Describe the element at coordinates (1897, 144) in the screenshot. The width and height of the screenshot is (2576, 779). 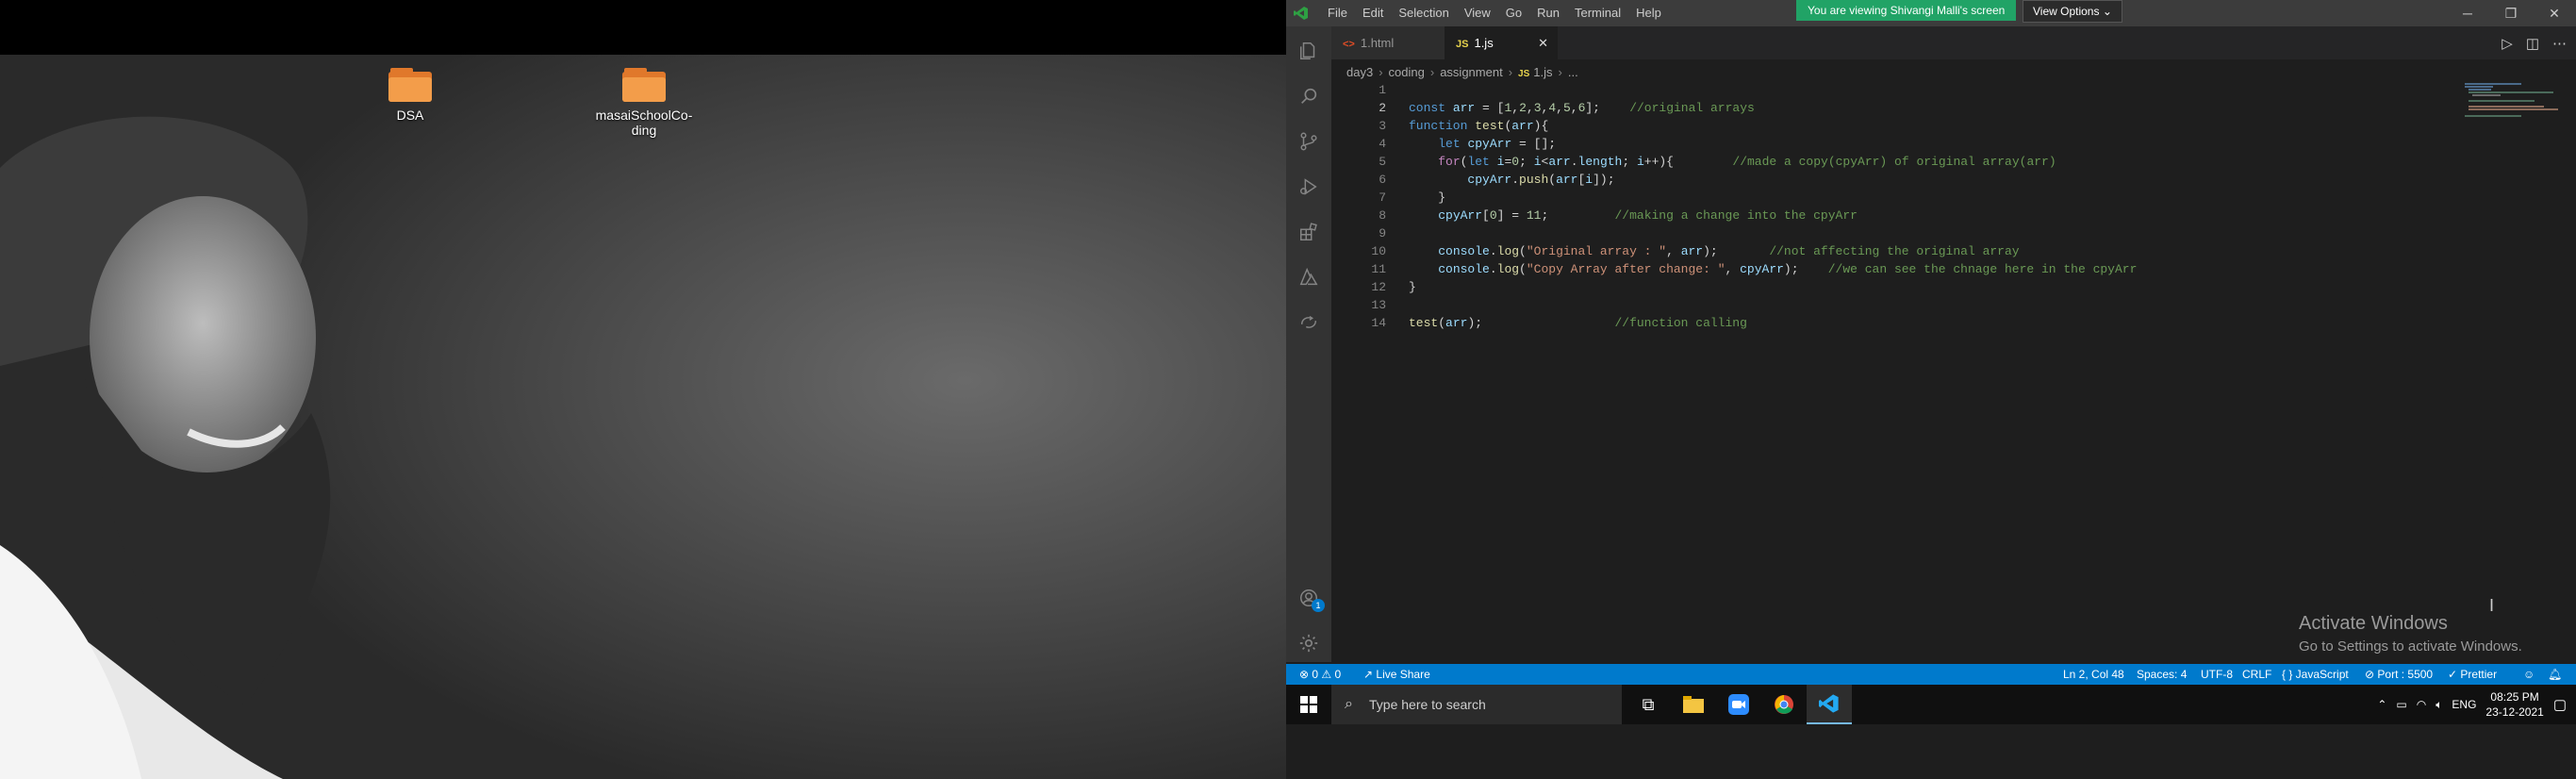
I see `code-line: 4 let cpyArr = [];` at that location.